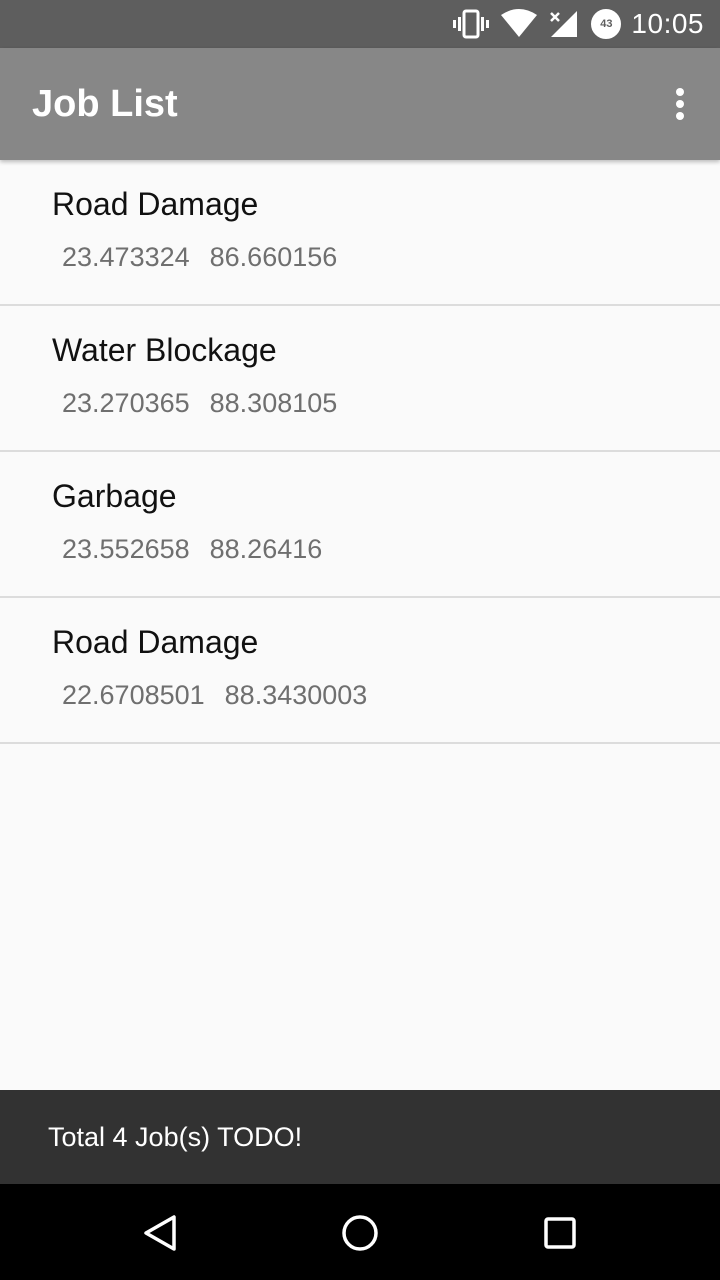 Image resolution: width=720 pixels, height=1280 pixels. I want to click on recents-icon, so click(560, 1233).